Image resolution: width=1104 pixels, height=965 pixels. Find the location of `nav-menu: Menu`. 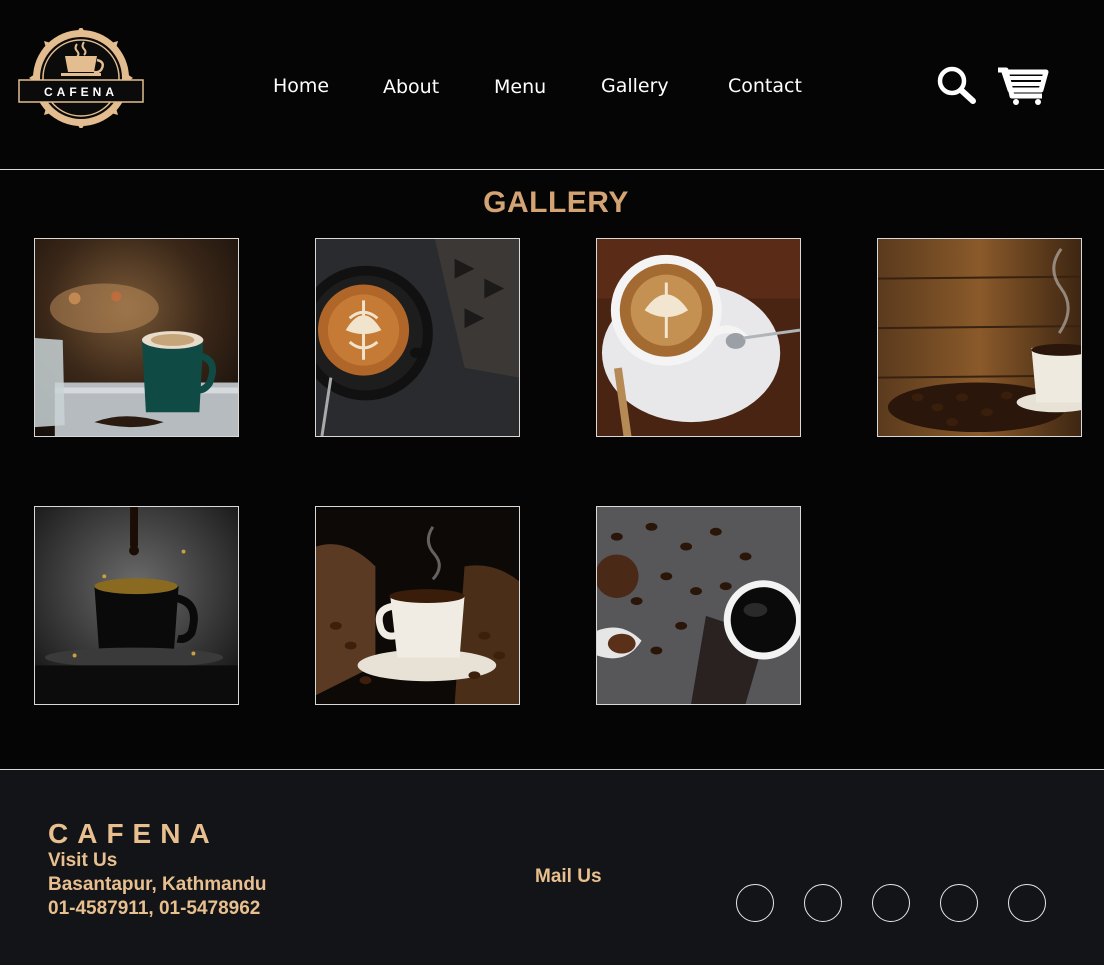

nav-menu: Menu is located at coordinates (520, 87).